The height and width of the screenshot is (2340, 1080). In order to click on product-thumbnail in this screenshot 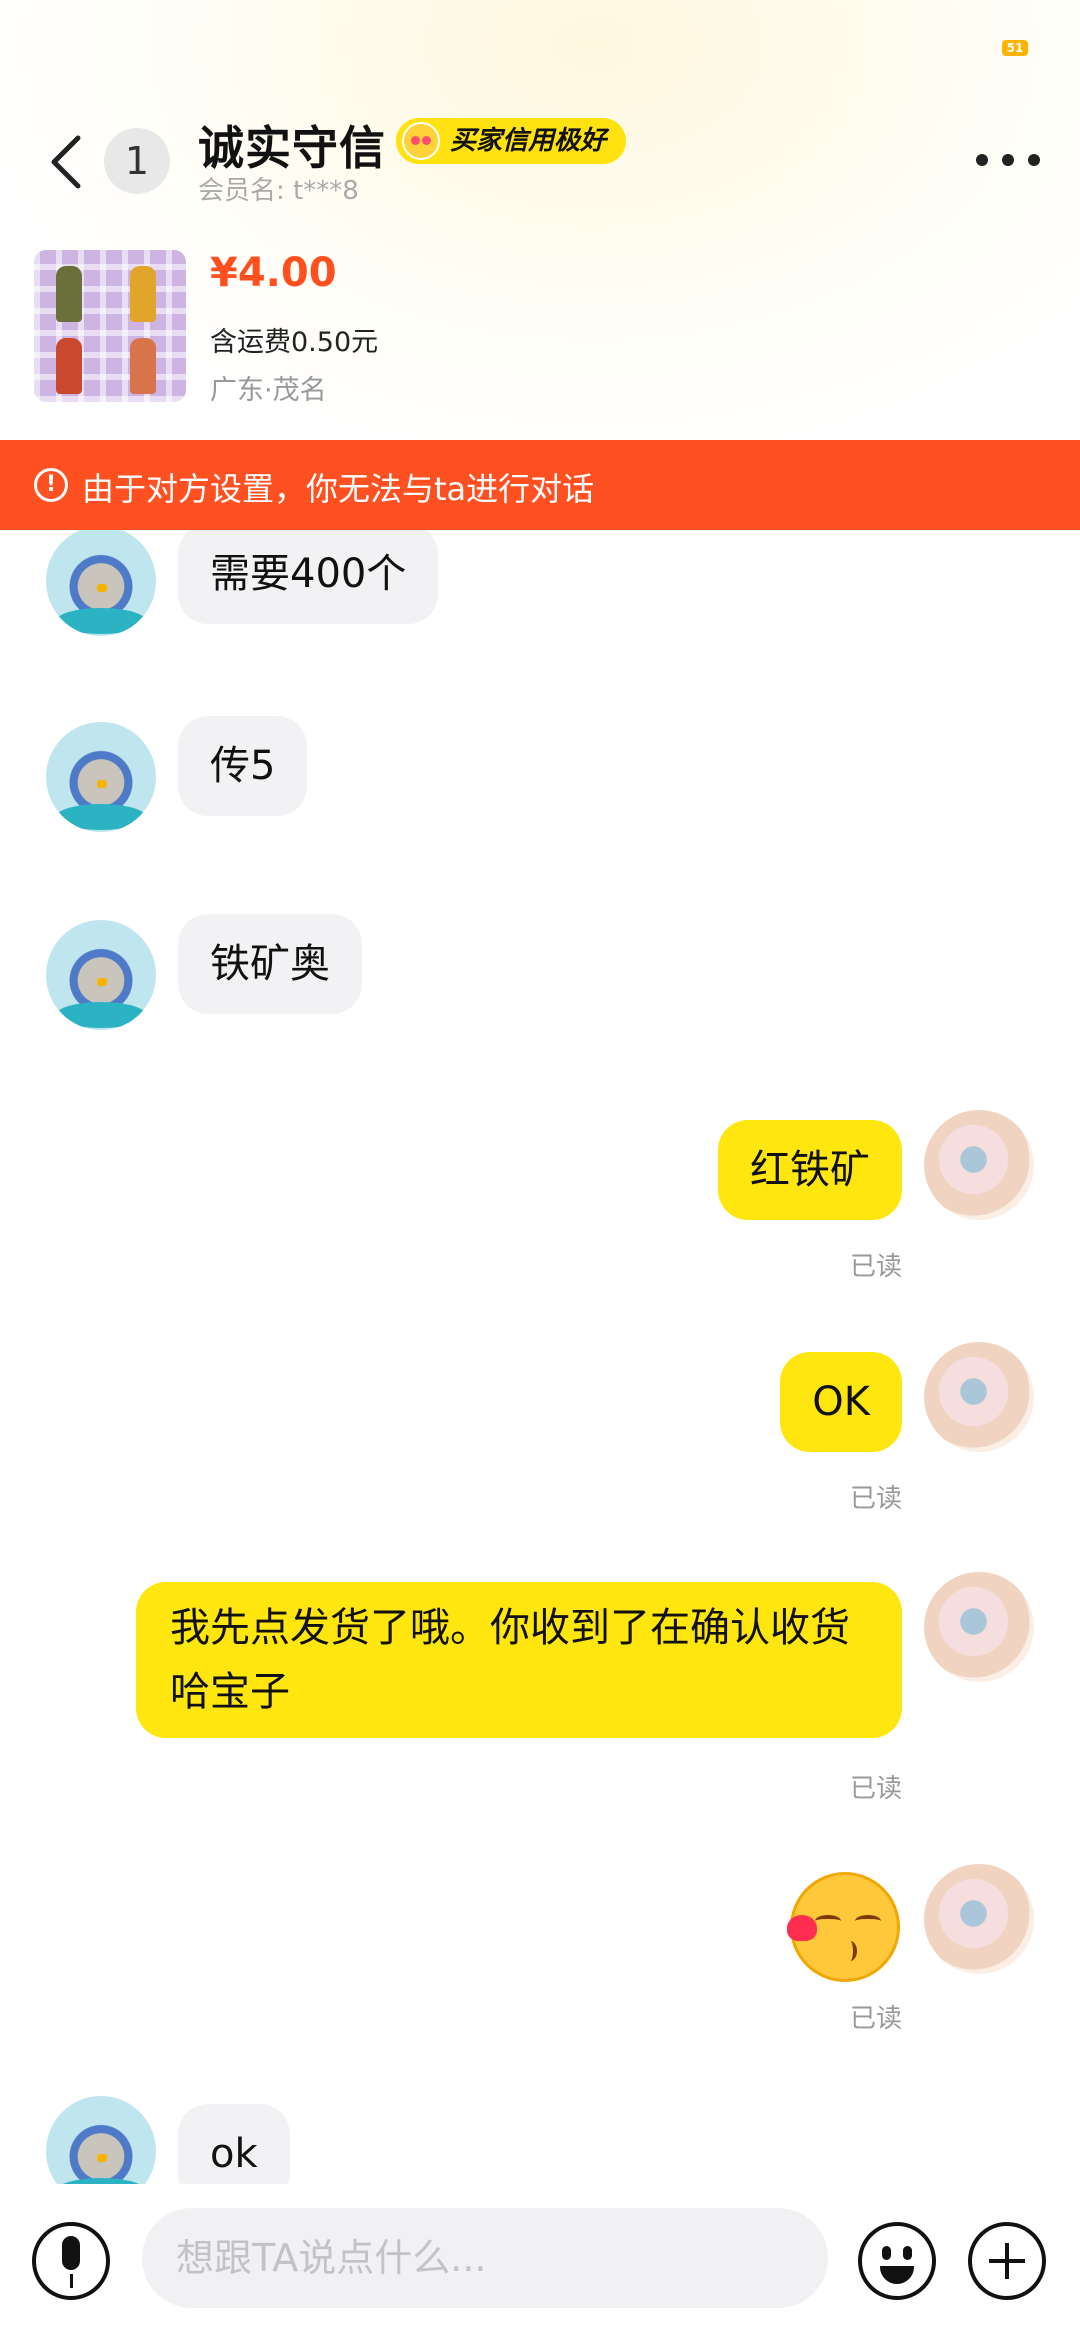, I will do `click(110, 326)`.